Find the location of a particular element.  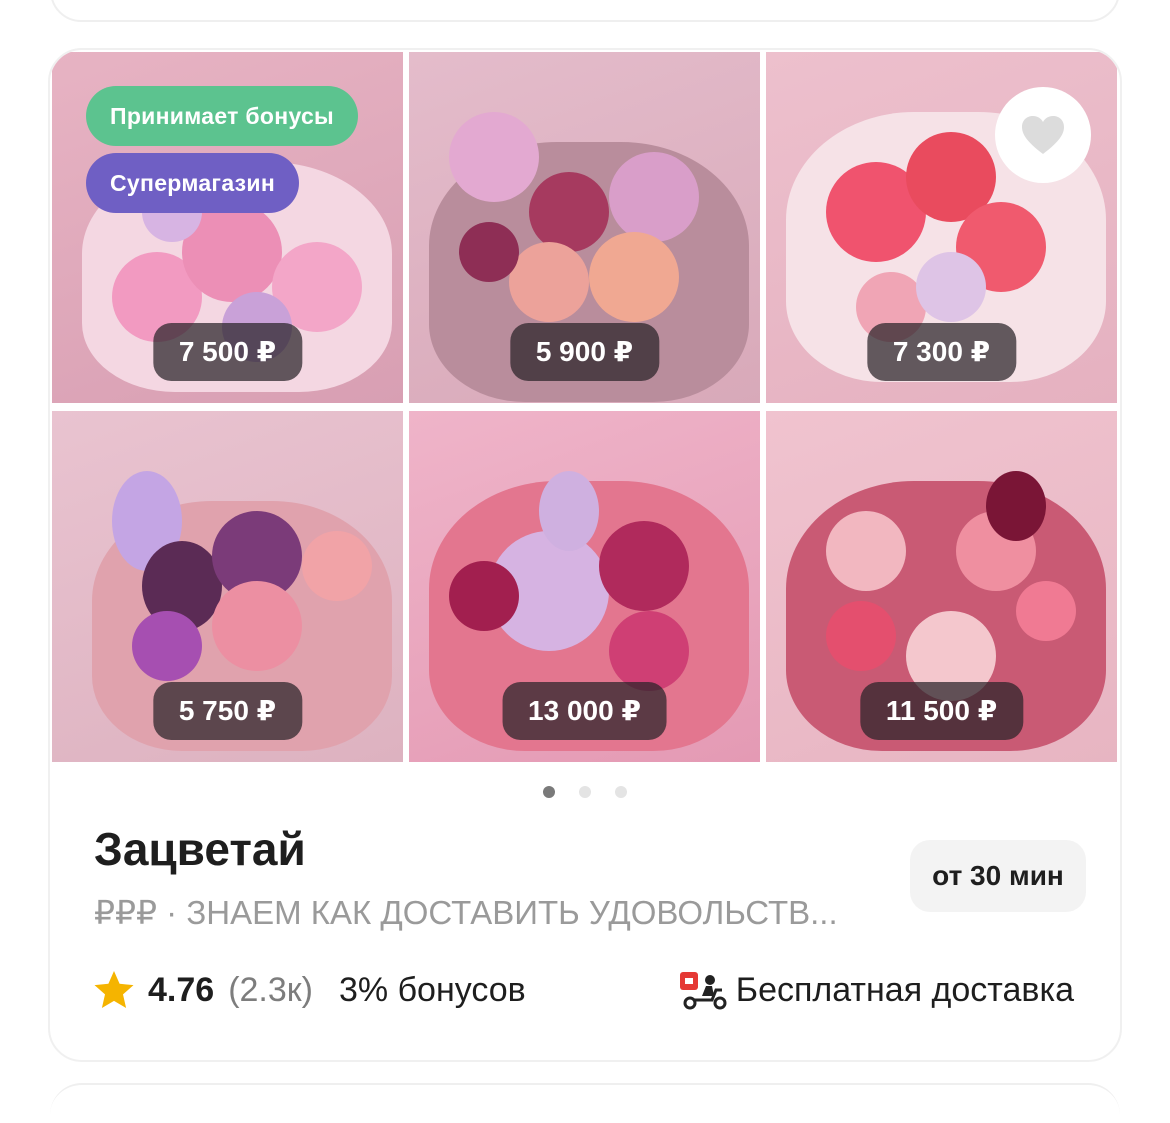

delivery-time-badge: от 30 мин is located at coordinates (998, 876).